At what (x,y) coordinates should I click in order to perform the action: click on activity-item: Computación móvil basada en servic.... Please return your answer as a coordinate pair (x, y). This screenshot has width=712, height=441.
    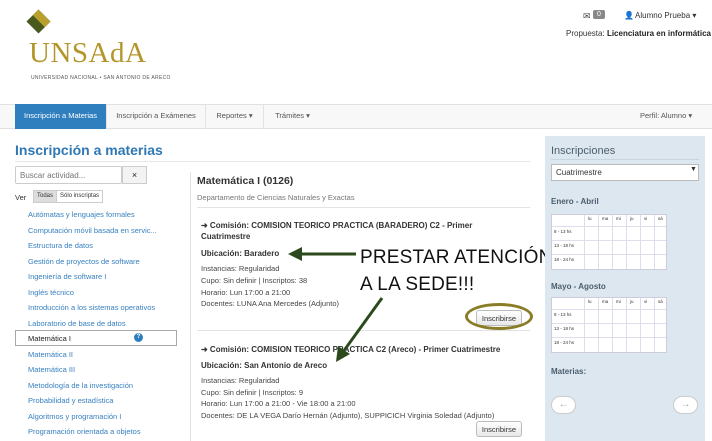
    Looking at the image, I should click on (92, 233).